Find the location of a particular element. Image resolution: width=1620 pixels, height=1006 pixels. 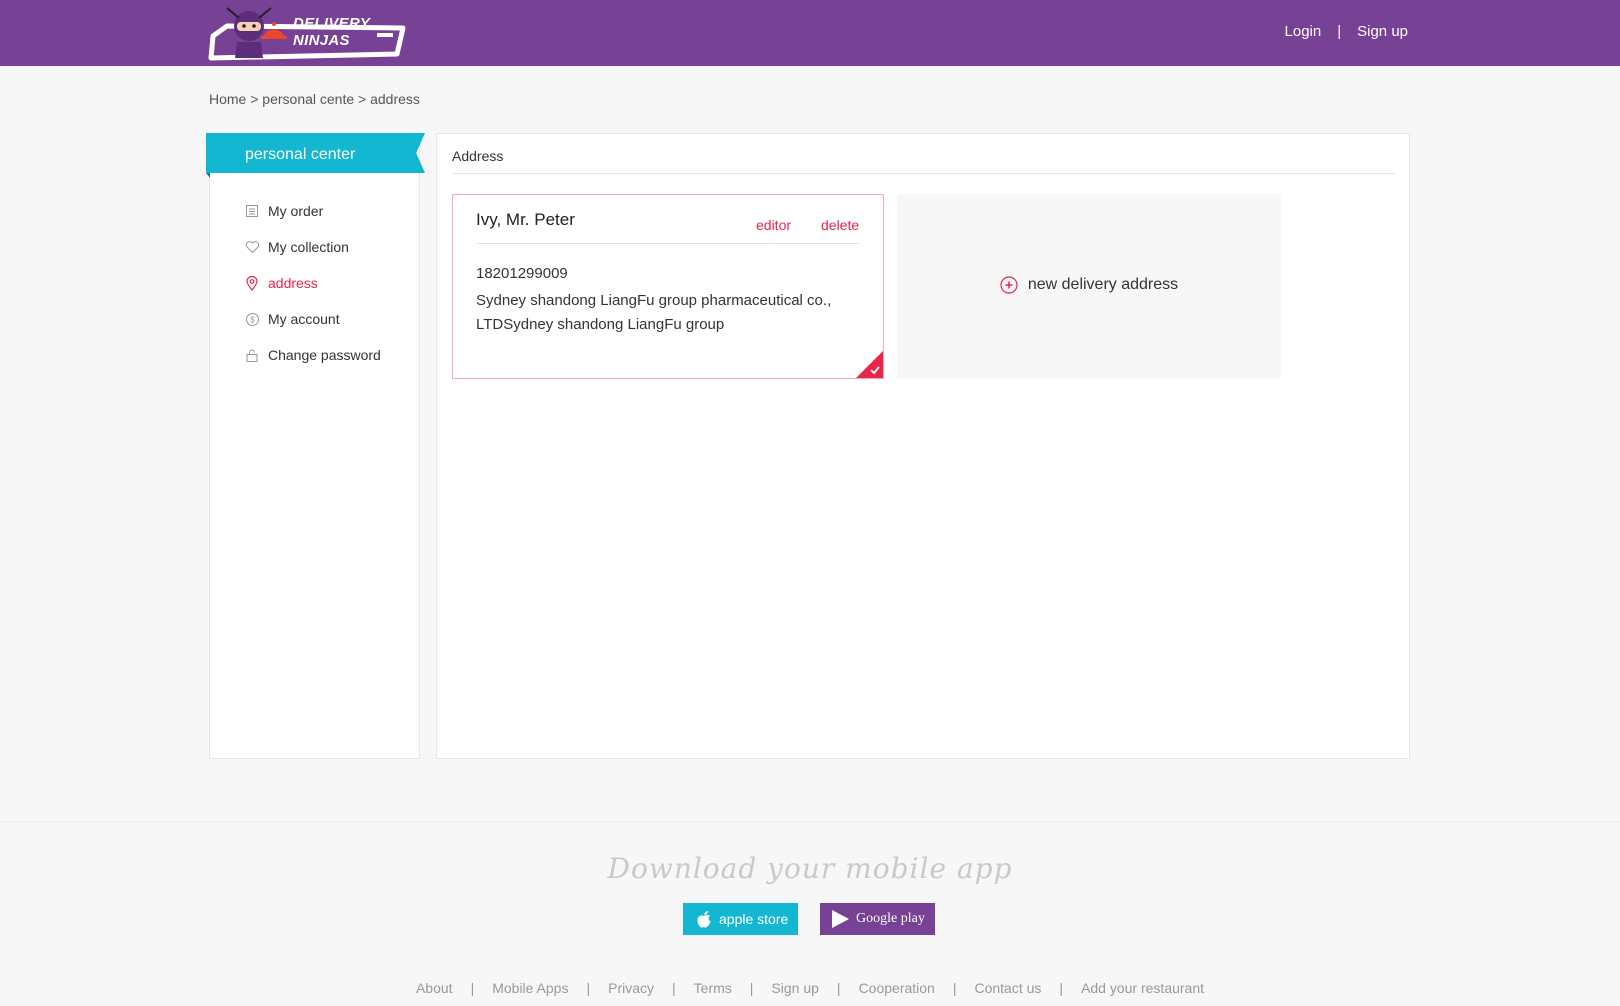

sidebar-item-label: Change password is located at coordinates (324, 355).